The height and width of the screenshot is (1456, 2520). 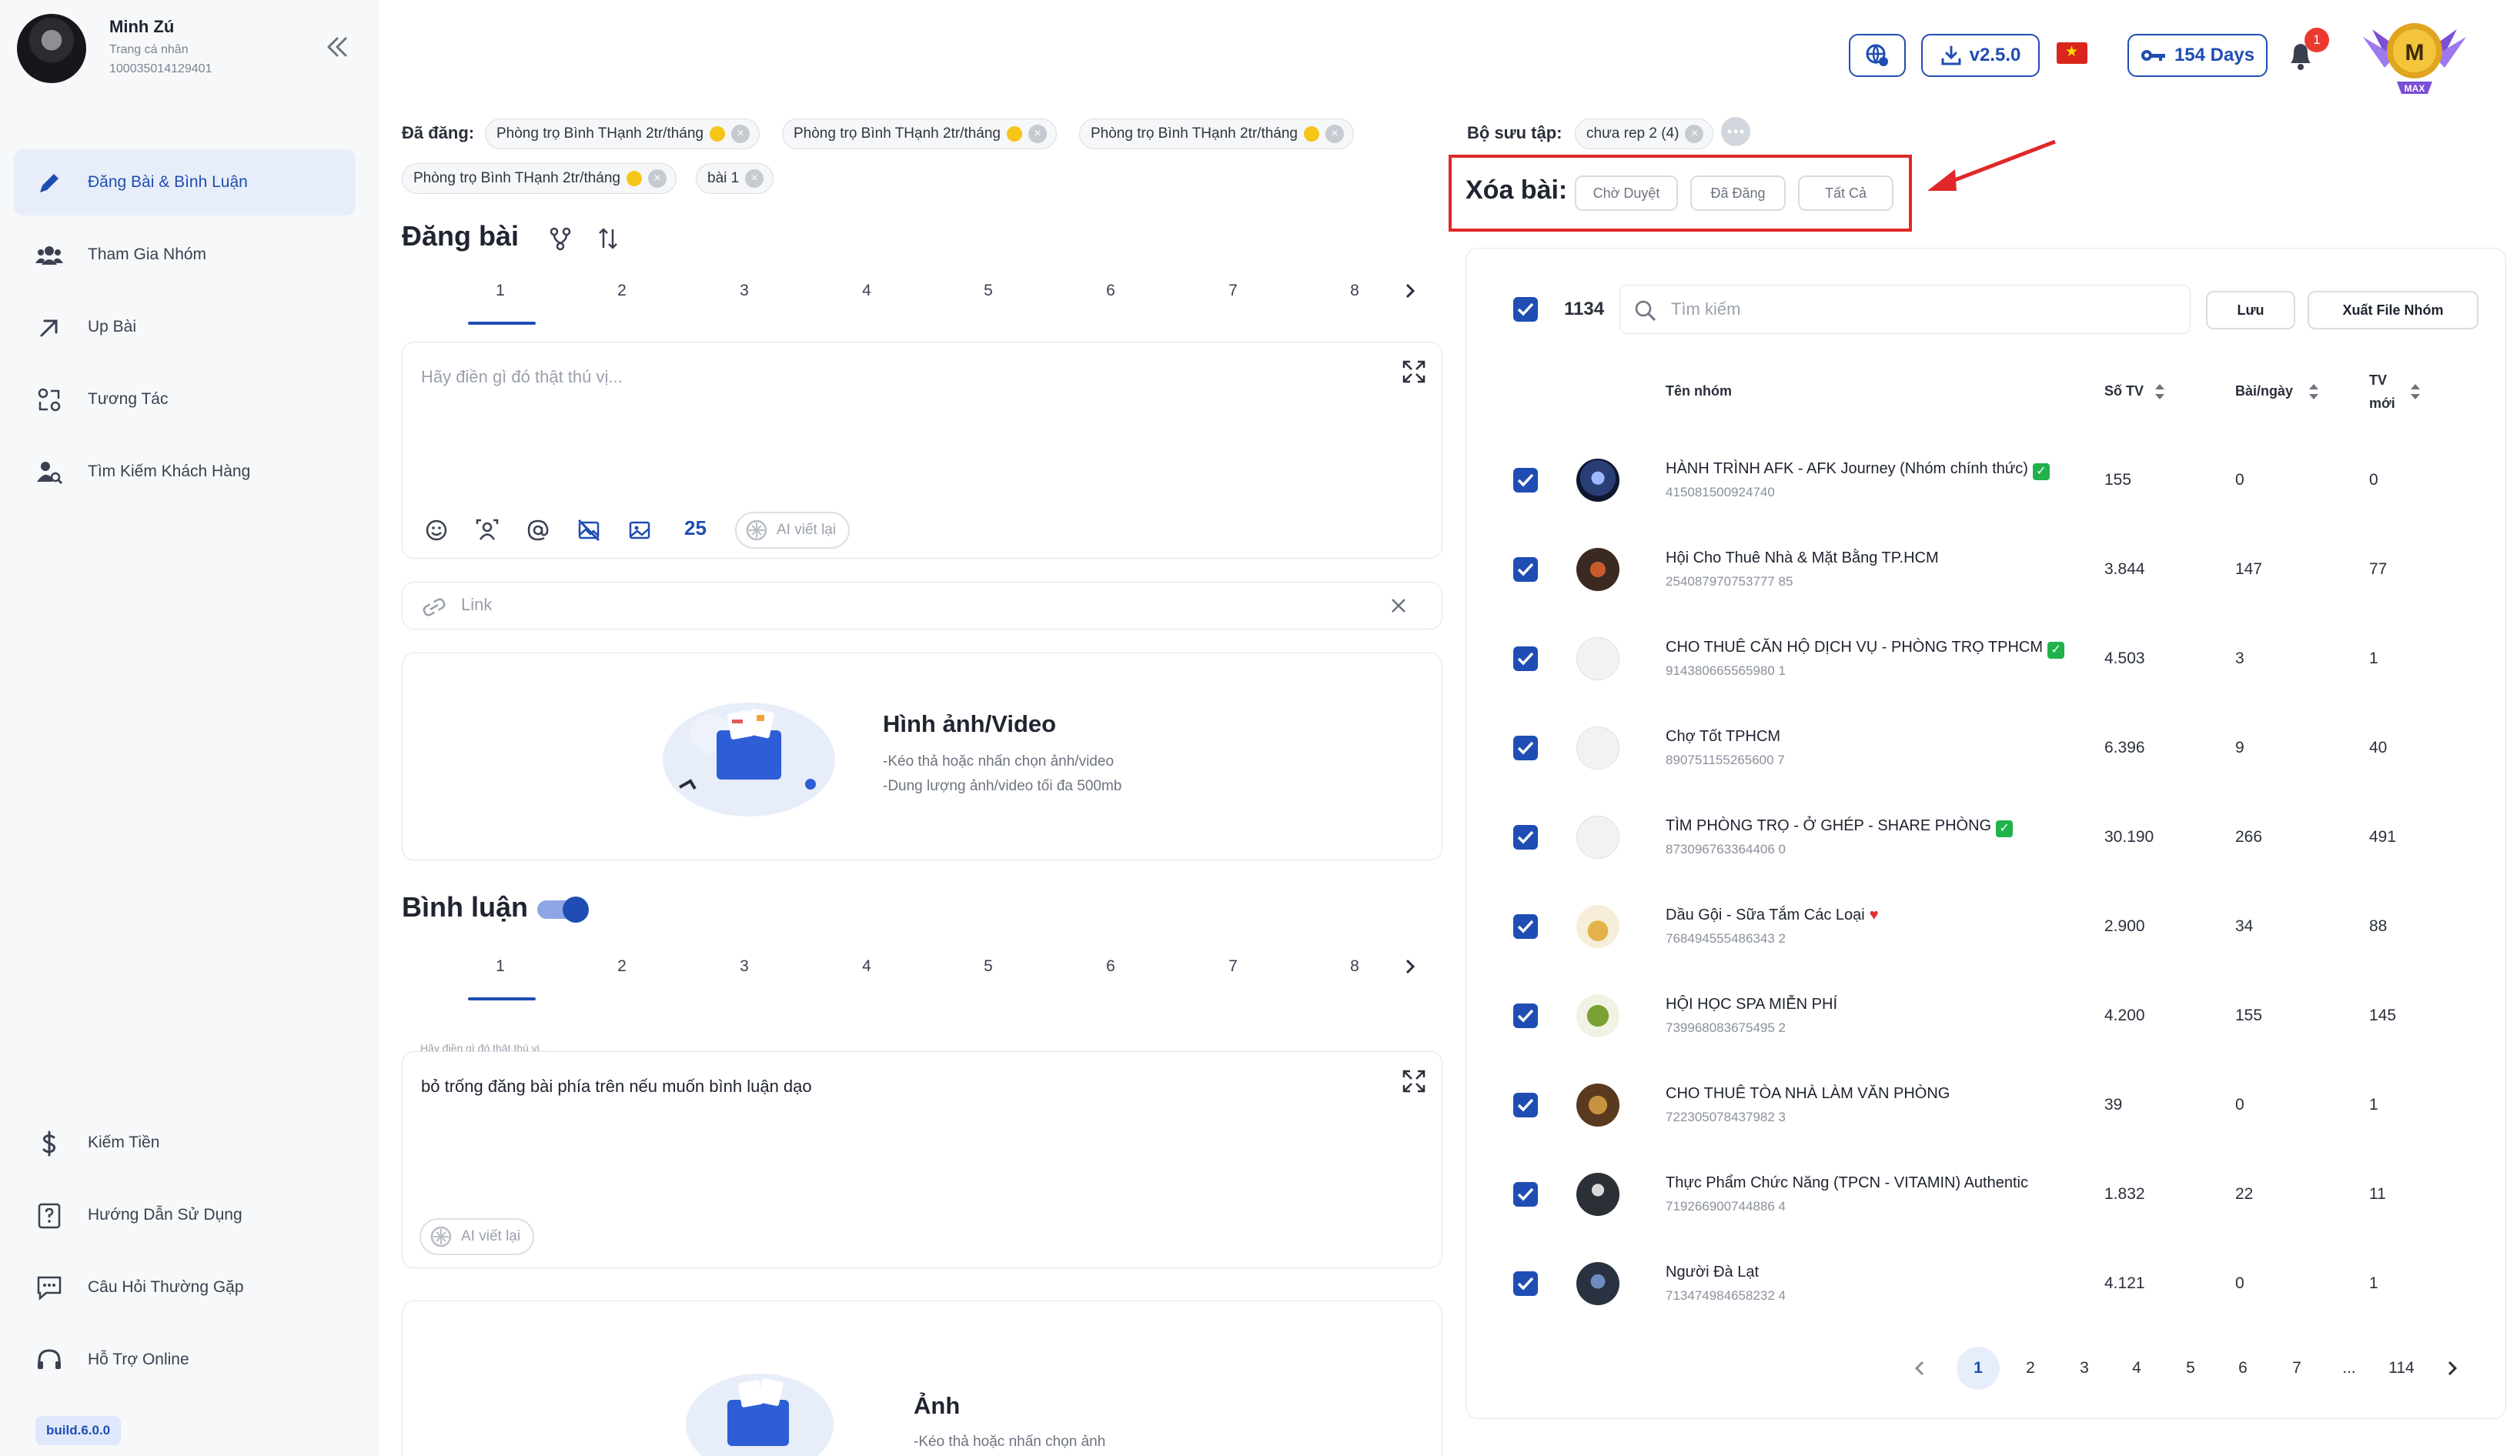 What do you see at coordinates (488, 530) in the screenshot?
I see `tag-people-icon` at bounding box center [488, 530].